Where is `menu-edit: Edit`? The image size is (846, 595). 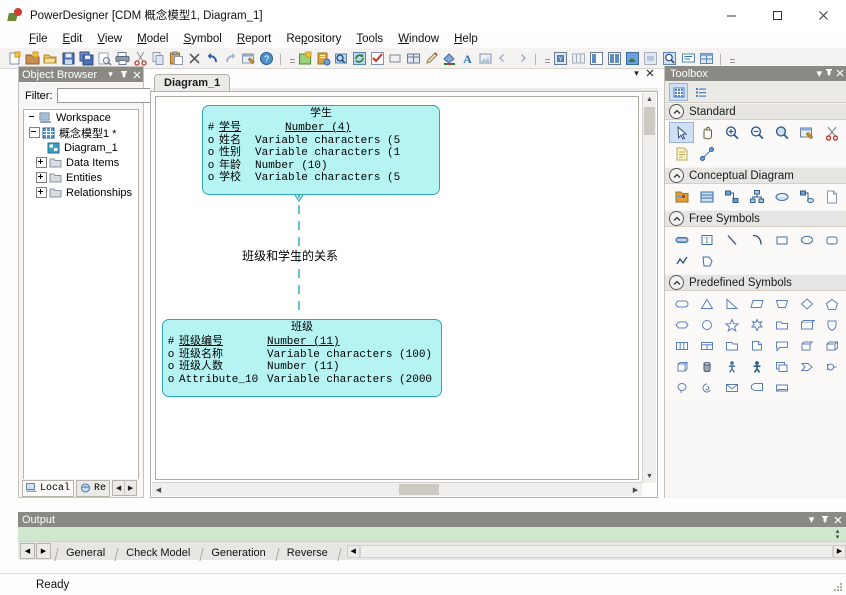 menu-edit: Edit is located at coordinates (73, 39).